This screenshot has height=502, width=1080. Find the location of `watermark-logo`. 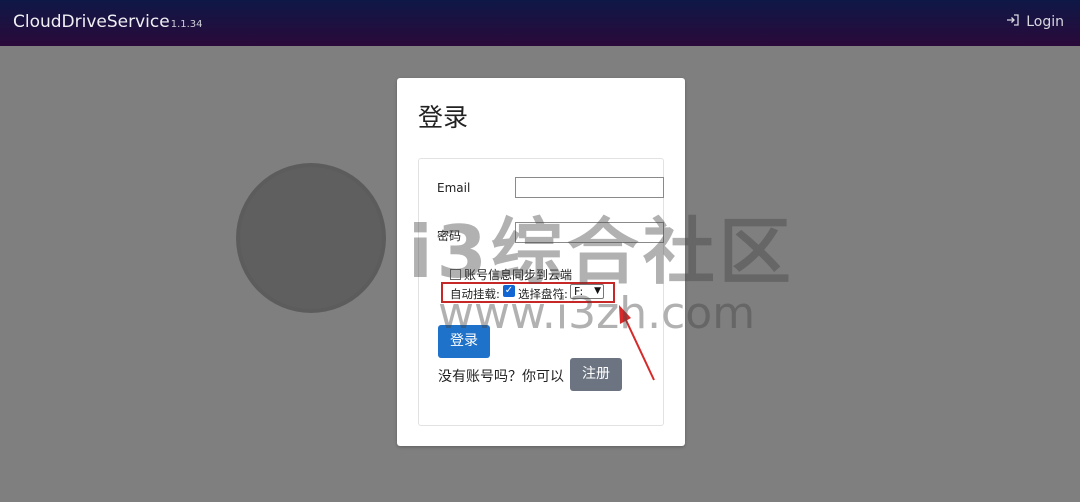

watermark-logo is located at coordinates (311, 238).